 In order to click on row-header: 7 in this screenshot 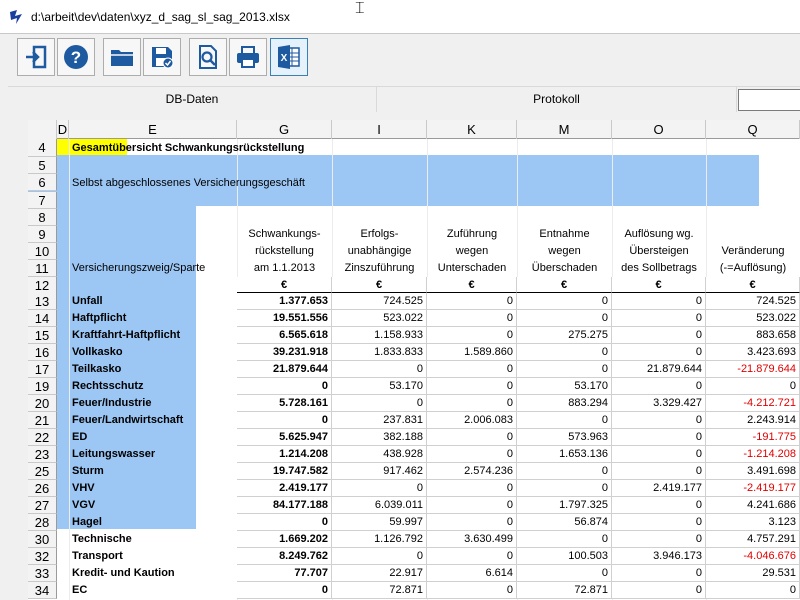, I will do `click(42, 200)`.